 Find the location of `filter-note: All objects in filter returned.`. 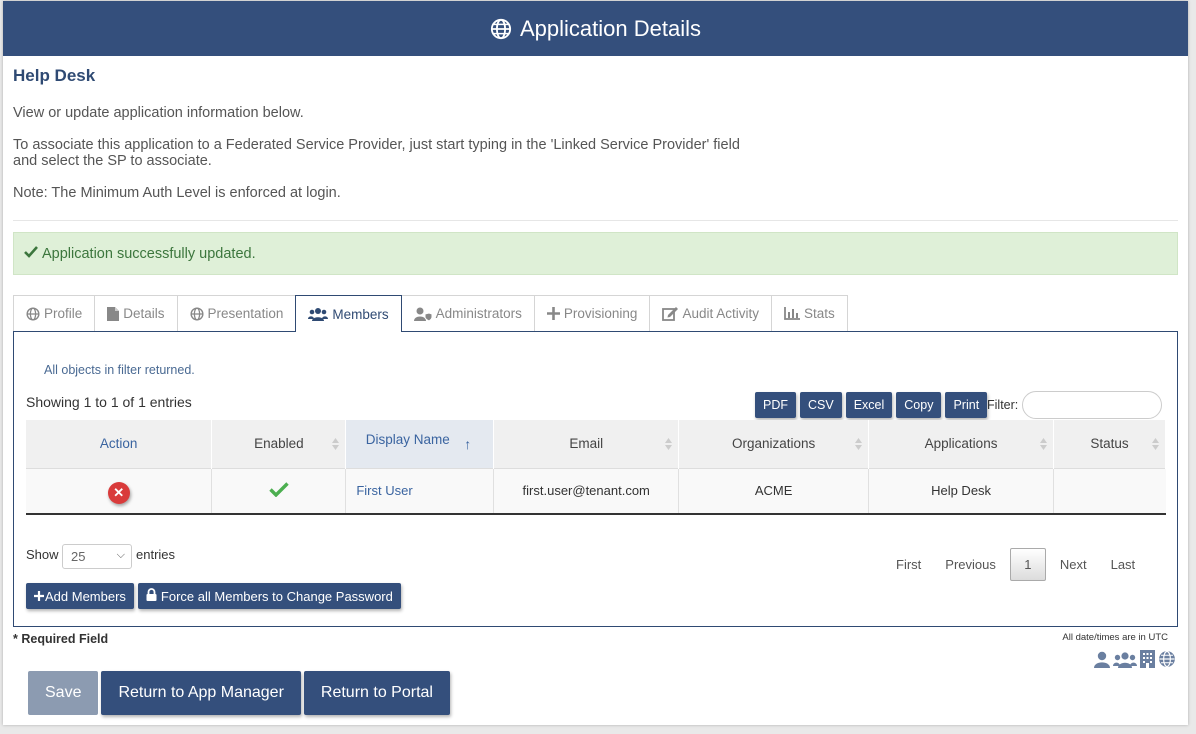

filter-note: All objects in filter returned. is located at coordinates (119, 370).